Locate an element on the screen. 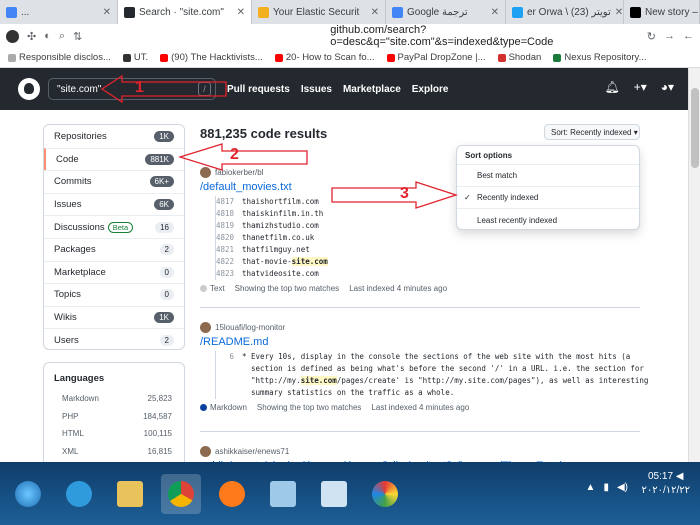 This screenshot has width=700, height=525. sidebar-item-label-wrap: Wikis is located at coordinates (65, 317).